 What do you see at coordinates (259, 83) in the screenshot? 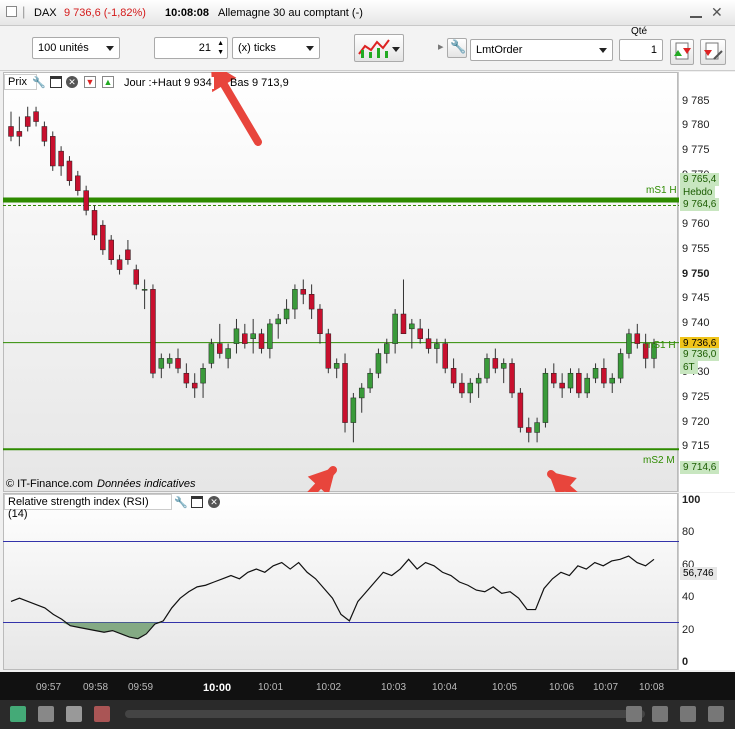
I see `day-low: Bas 9 713,9` at bounding box center [259, 83].